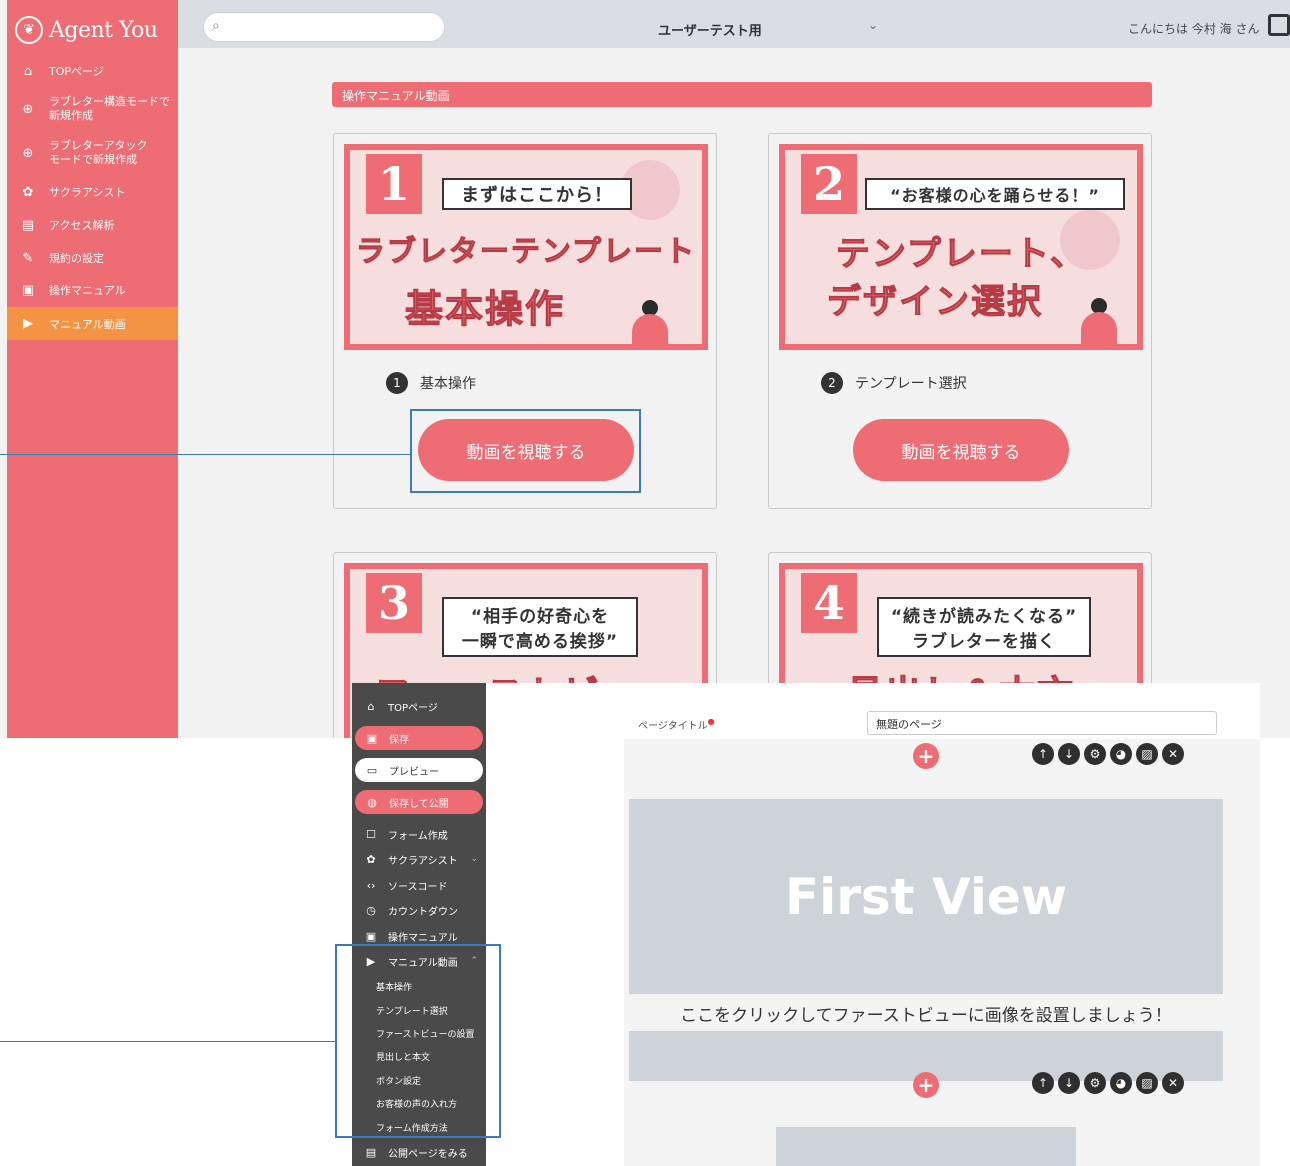 Image resolution: width=1290 pixels, height=1166 pixels. Describe the element at coordinates (419, 936) in the screenshot. I see `editor-item-manual: ▣ 操作マニュアル` at that location.